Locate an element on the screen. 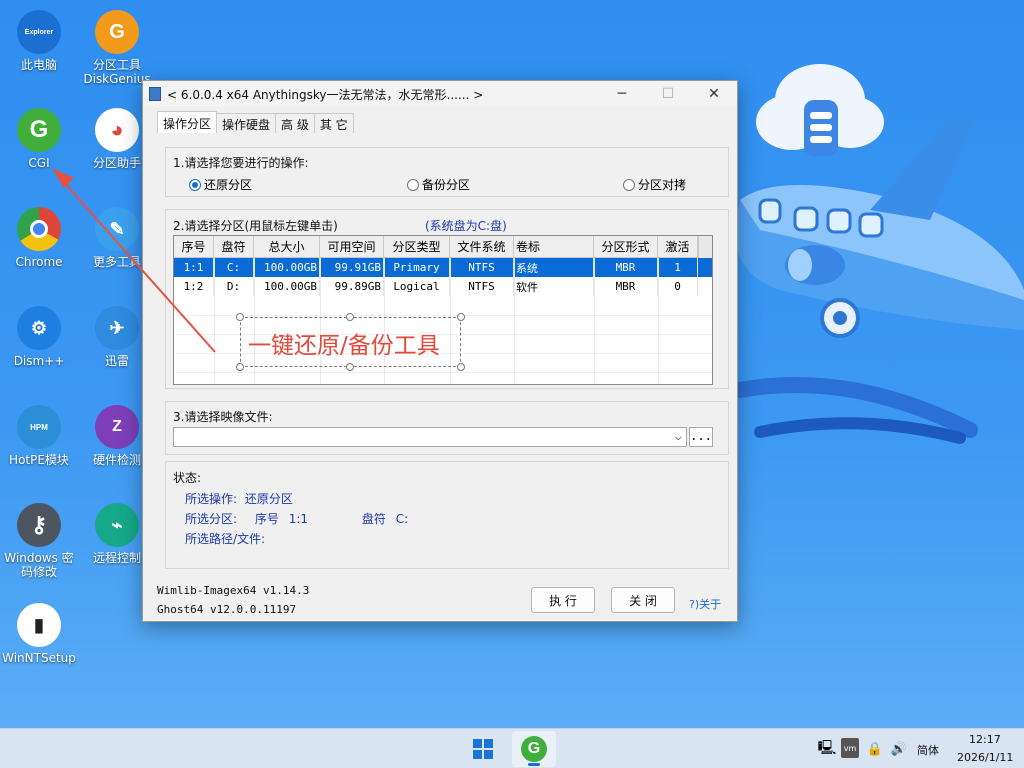  annotation-arrow is located at coordinates (134, 260).